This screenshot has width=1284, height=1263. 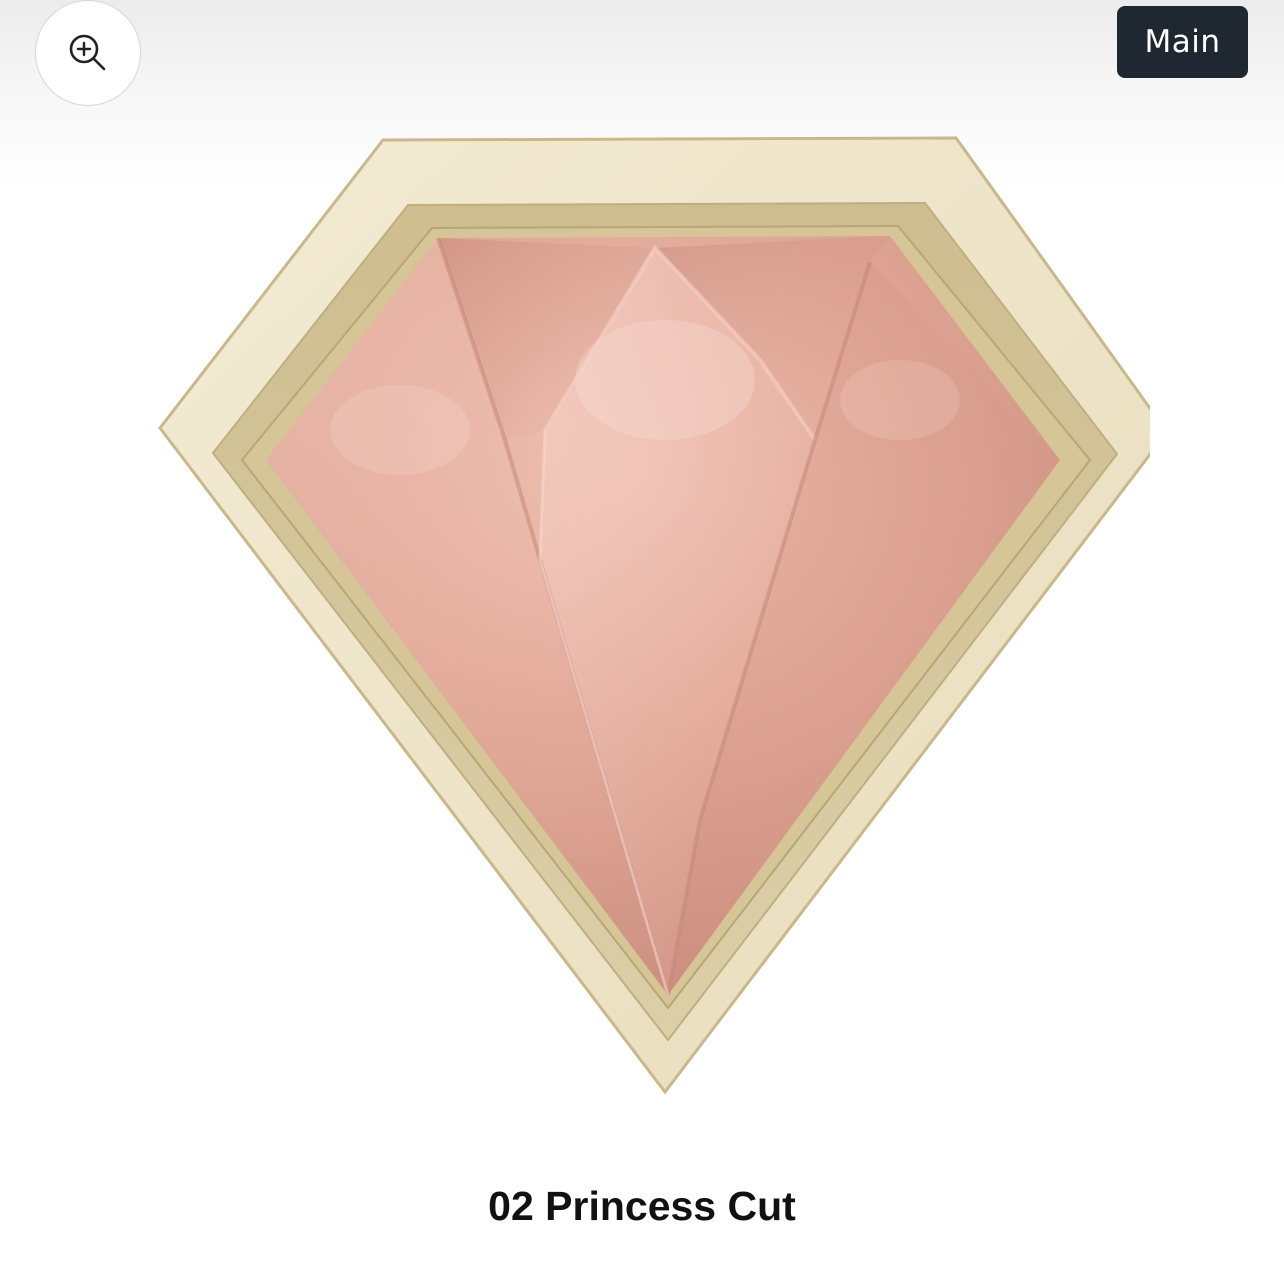 I want to click on main-image-badge: Main, so click(x=1182, y=42).